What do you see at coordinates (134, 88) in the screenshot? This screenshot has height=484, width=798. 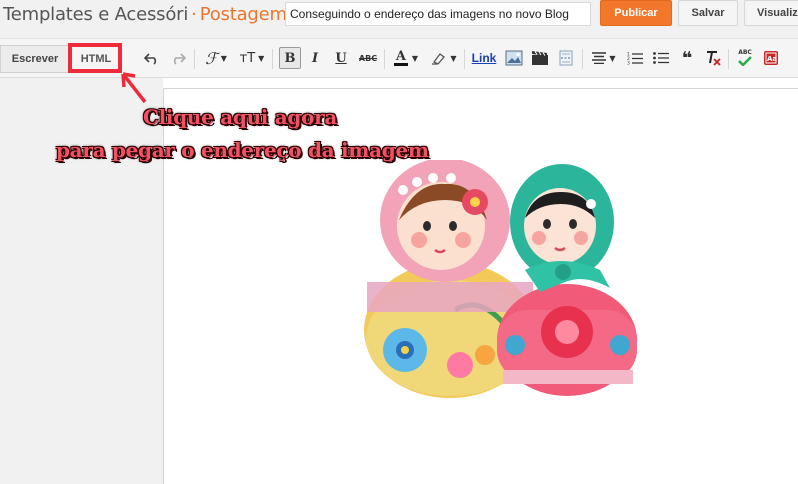 I see `annotation-arrow-icon` at bounding box center [134, 88].